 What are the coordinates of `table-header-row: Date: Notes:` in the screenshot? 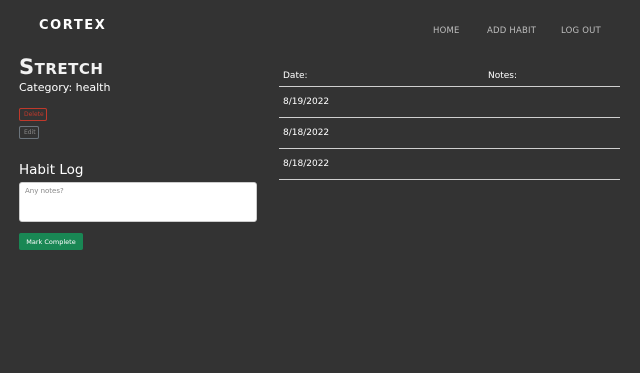 It's located at (449, 76).